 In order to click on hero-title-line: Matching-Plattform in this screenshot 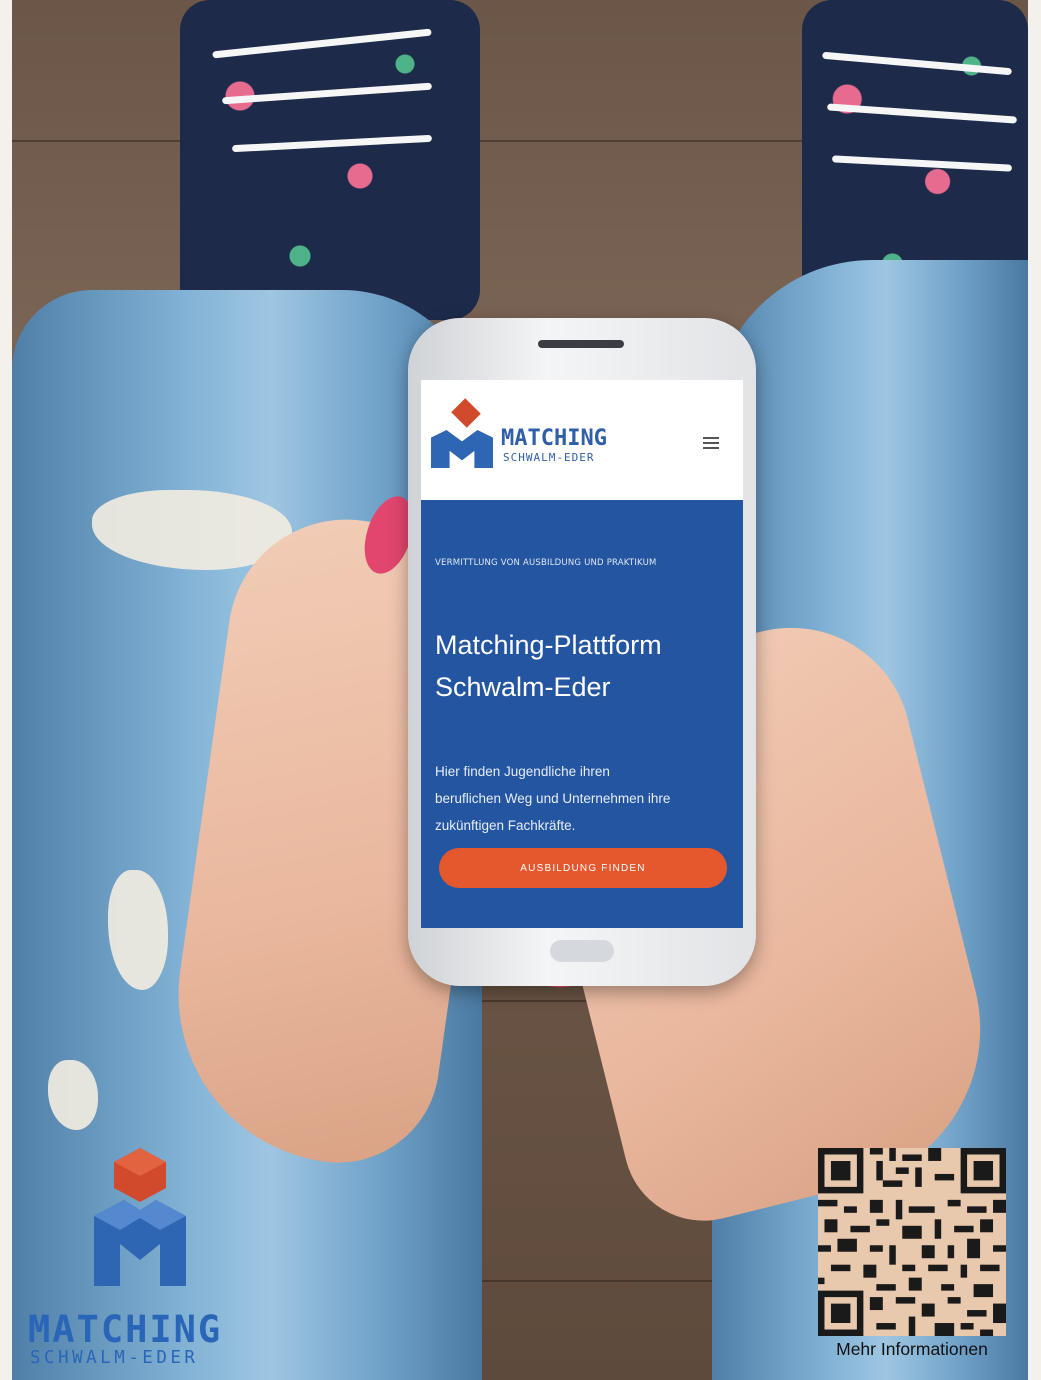, I will do `click(548, 645)`.